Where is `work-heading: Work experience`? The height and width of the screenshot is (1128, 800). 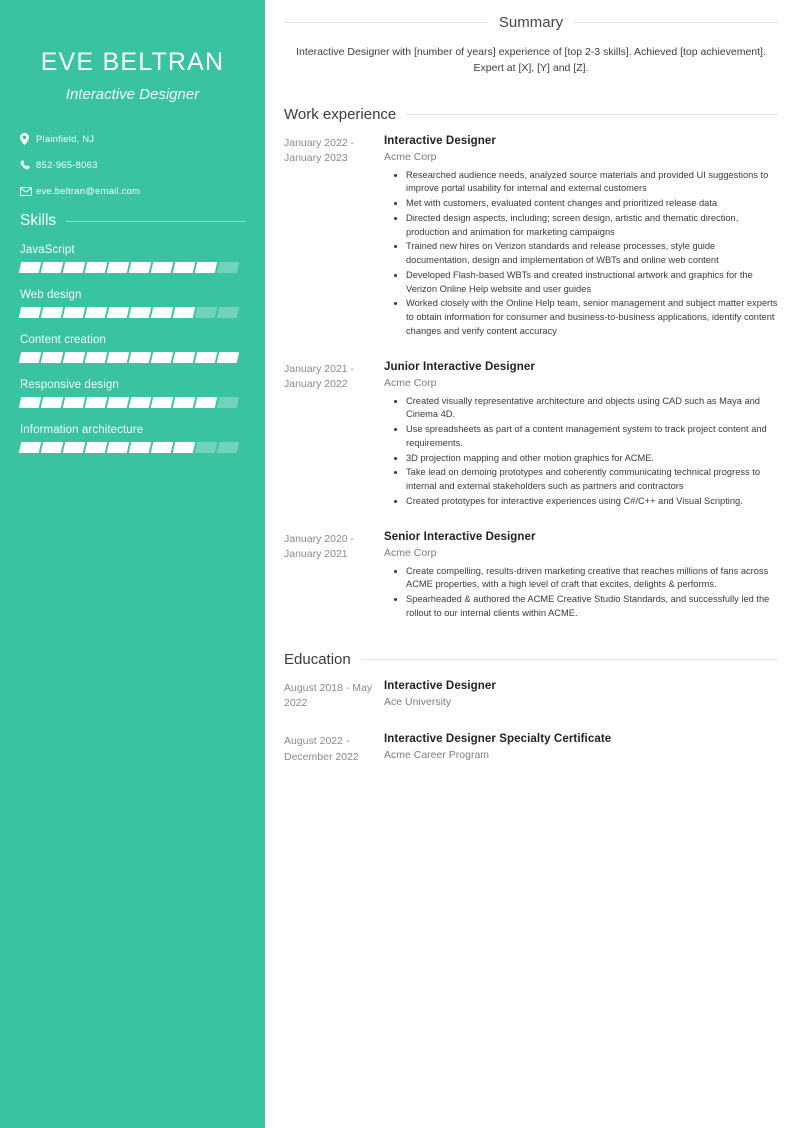
work-heading: Work experience is located at coordinates (531, 114).